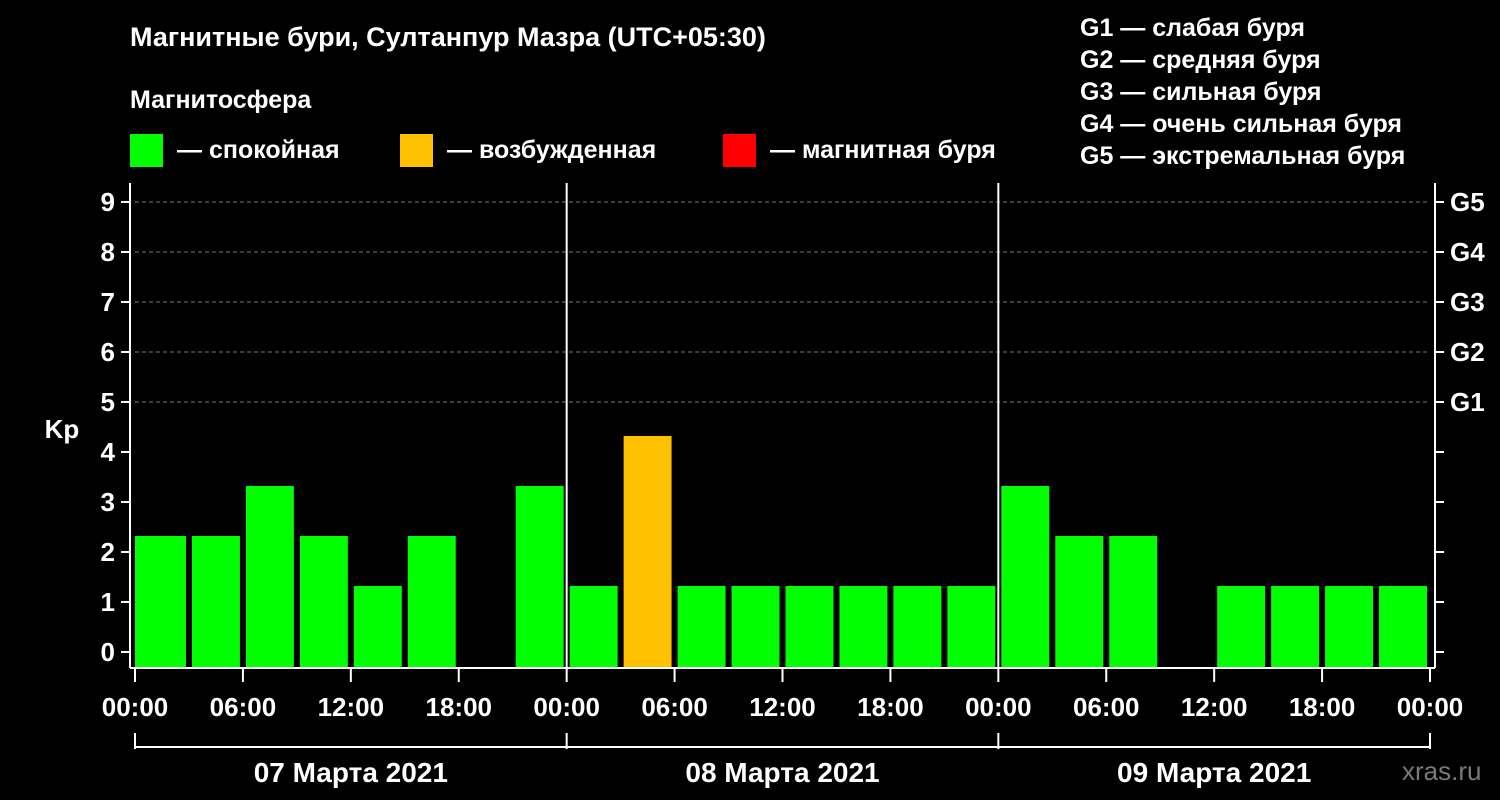 The height and width of the screenshot is (800, 1500). What do you see at coordinates (351, 772) in the screenshot?
I see `day-label: 07 Марта 2021` at bounding box center [351, 772].